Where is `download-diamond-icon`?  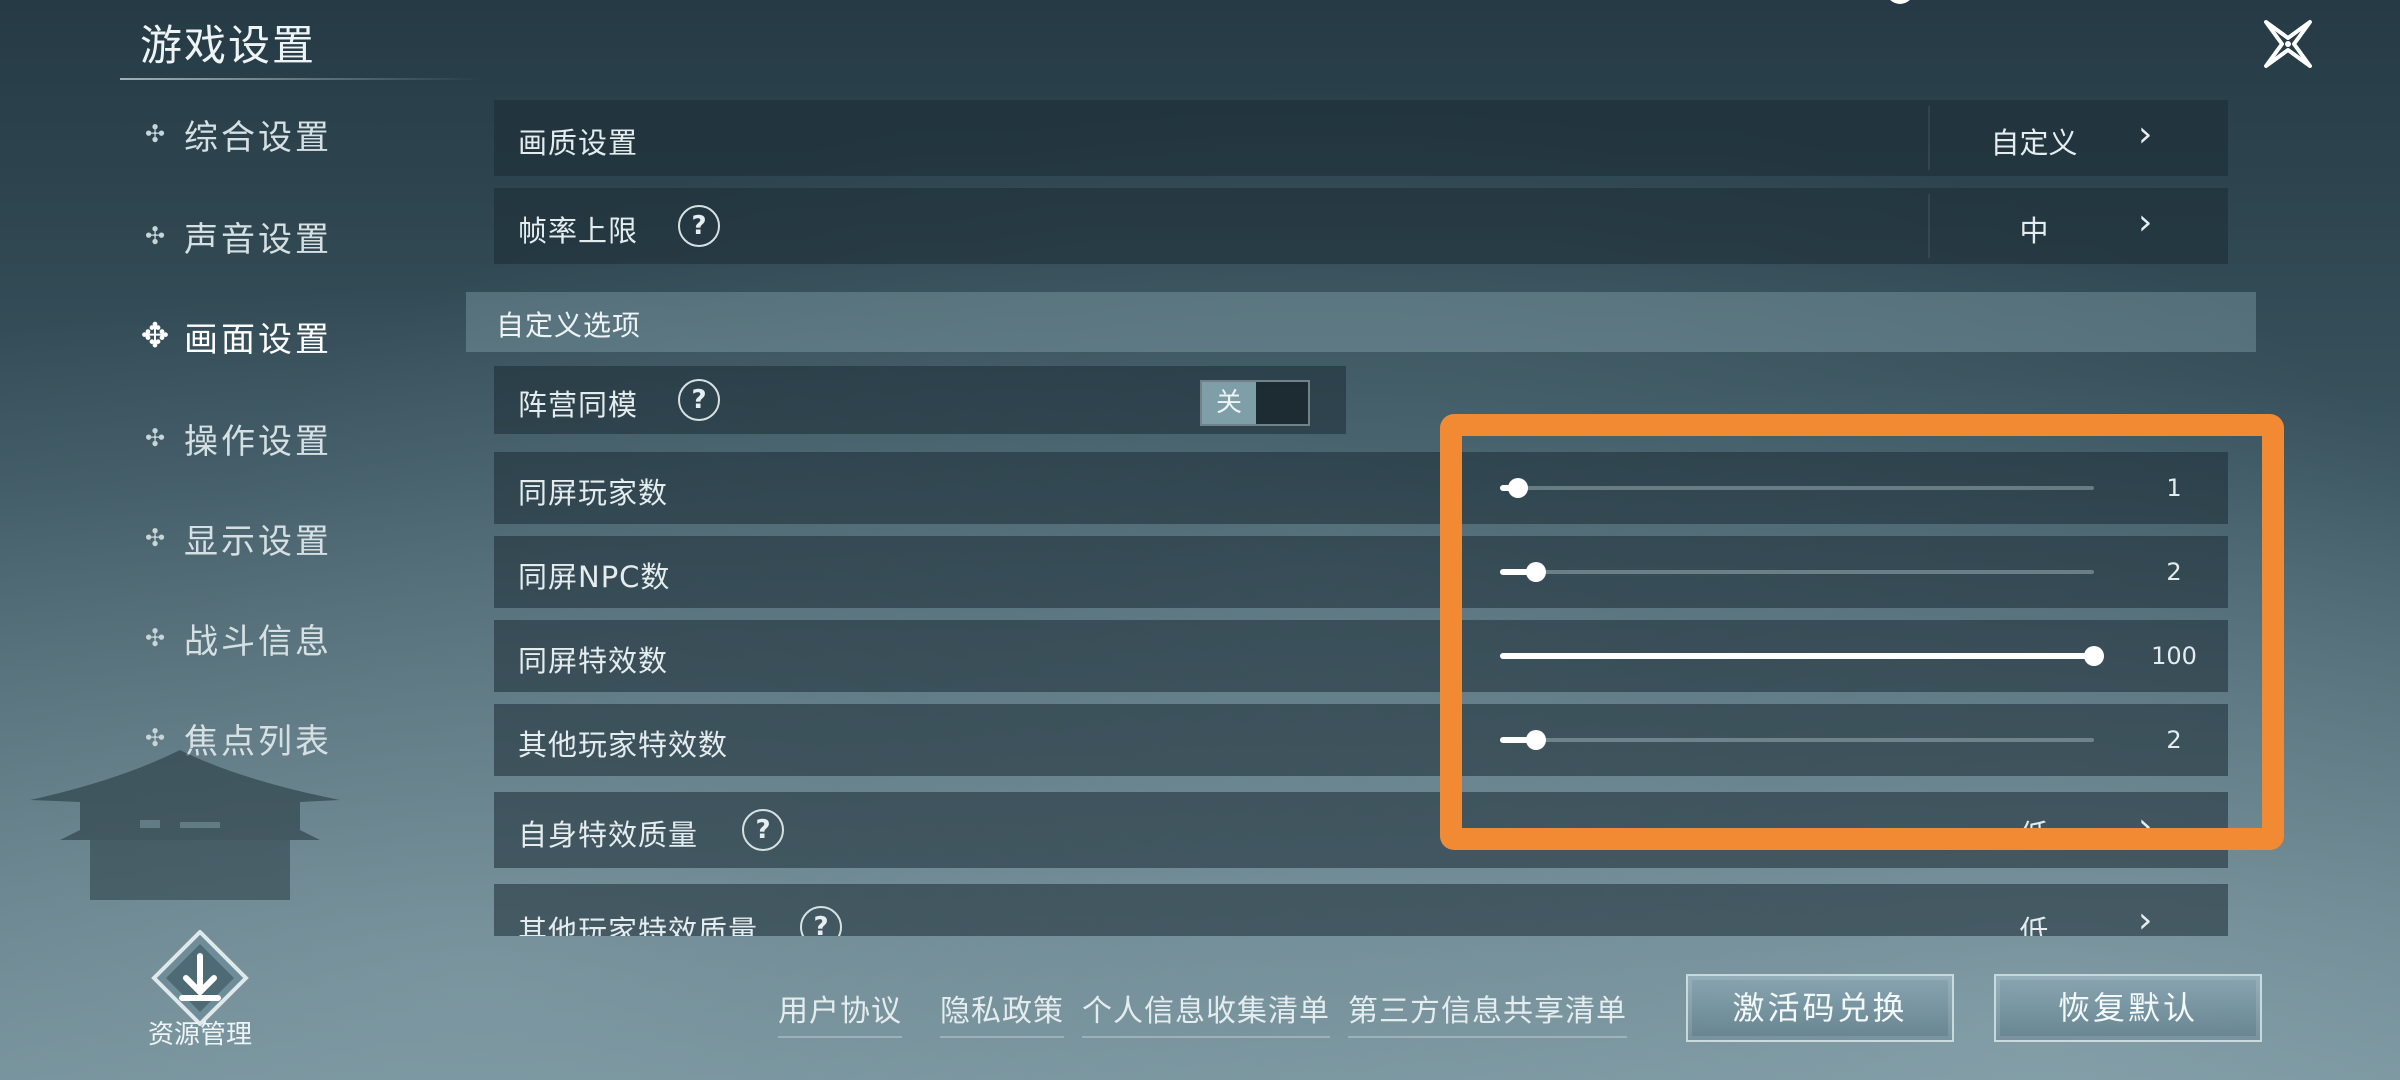
download-diamond-icon is located at coordinates (200, 978).